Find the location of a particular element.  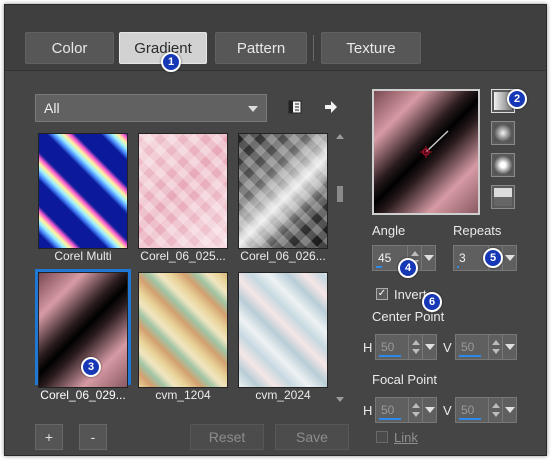

add-gradient-button: + is located at coordinates (49, 437).